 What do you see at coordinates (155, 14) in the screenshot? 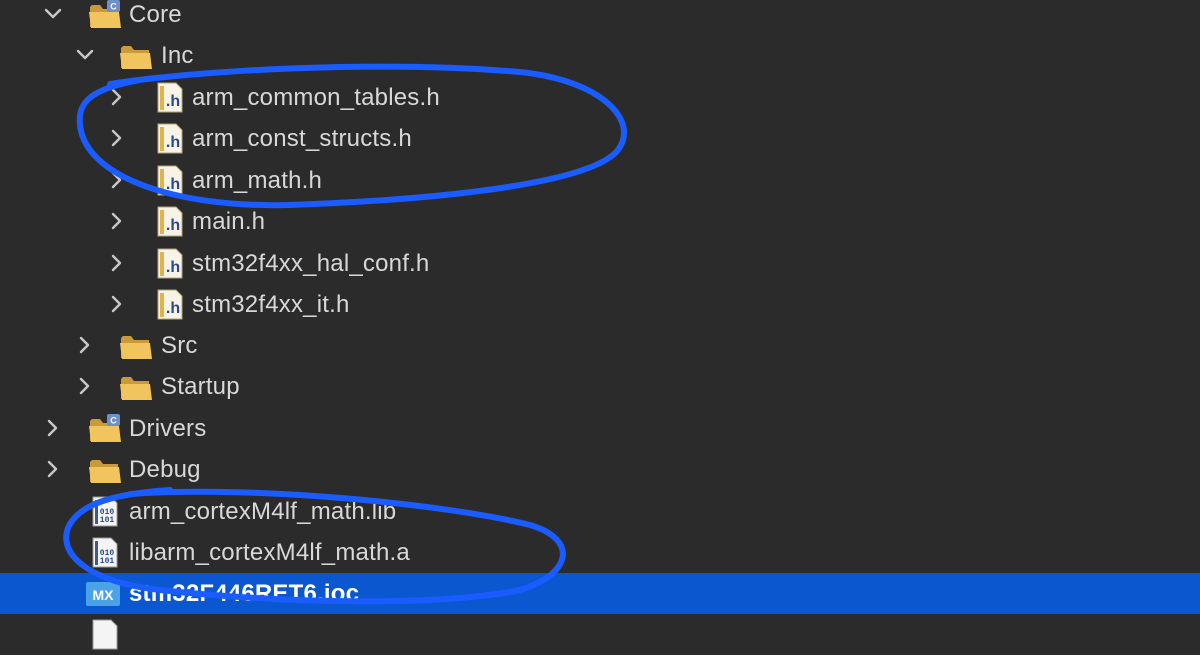
I see `tree-item-label: Core` at bounding box center [155, 14].